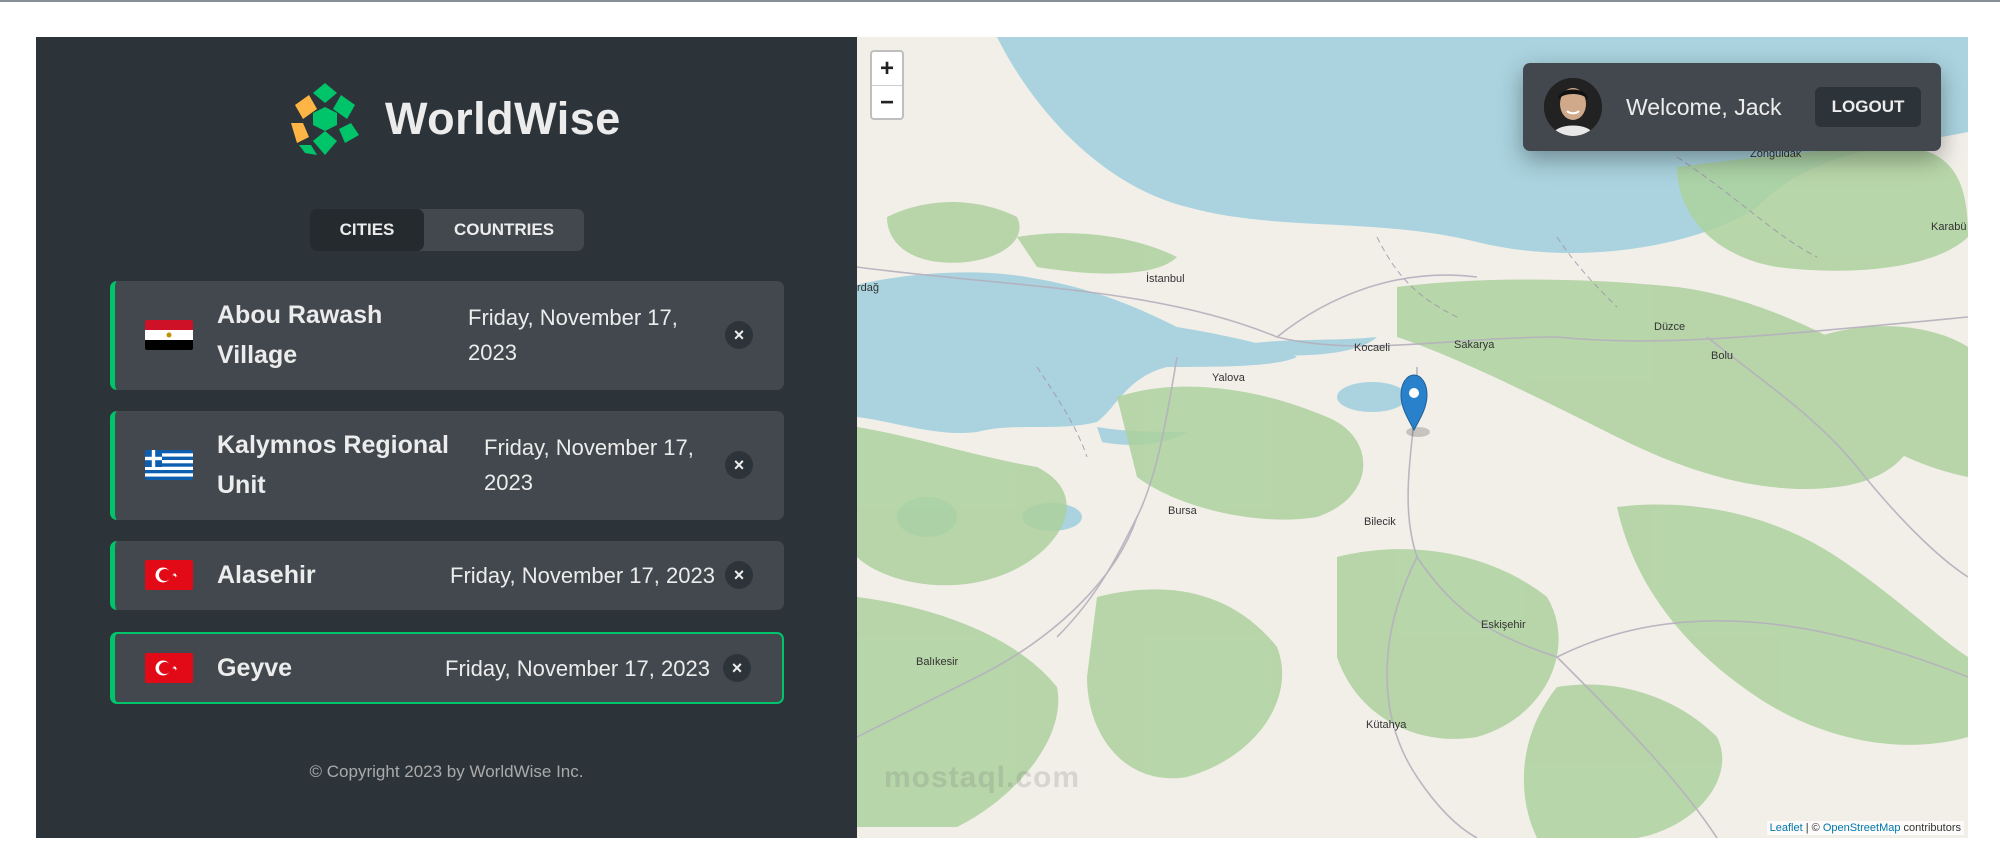 Image resolution: width=2000 pixels, height=868 pixels. I want to click on map-attribution: Leaflet | © OpenStreetMap contributors, so click(1865, 828).